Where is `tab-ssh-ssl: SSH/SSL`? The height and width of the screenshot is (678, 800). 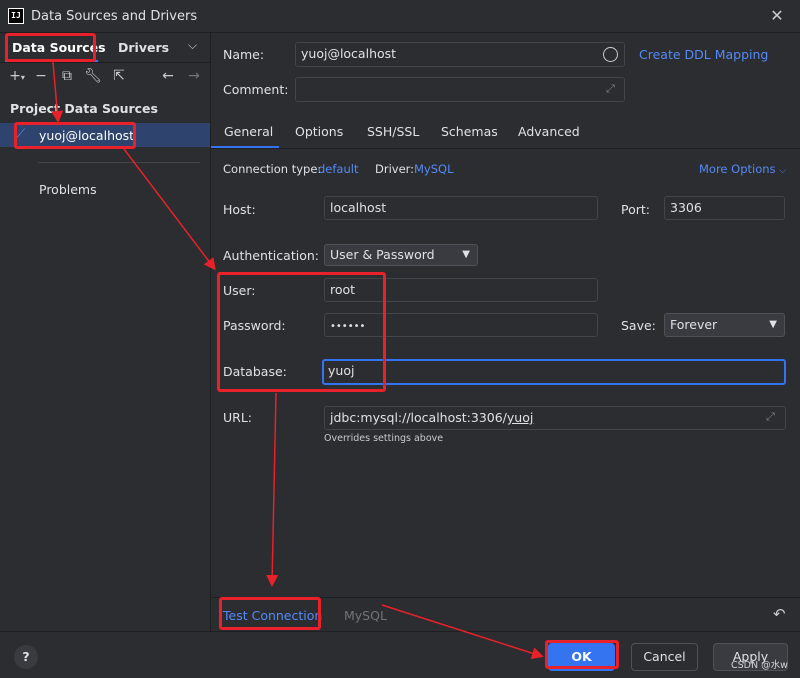 tab-ssh-ssl: SSH/SSL is located at coordinates (393, 131).